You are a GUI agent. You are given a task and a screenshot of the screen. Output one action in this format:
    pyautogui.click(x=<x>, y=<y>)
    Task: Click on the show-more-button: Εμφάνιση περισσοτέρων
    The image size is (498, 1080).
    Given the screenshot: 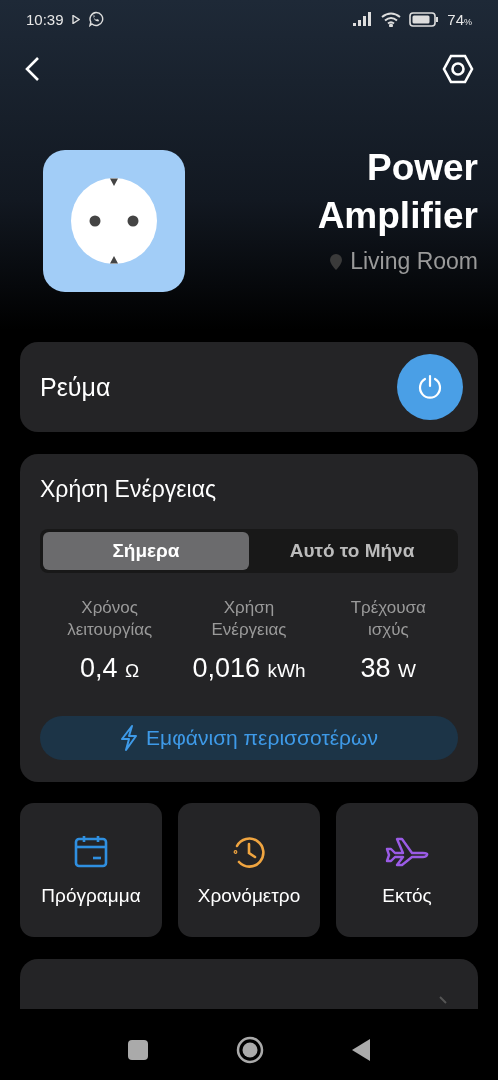 What is the action you would take?
    pyautogui.click(x=249, y=738)
    